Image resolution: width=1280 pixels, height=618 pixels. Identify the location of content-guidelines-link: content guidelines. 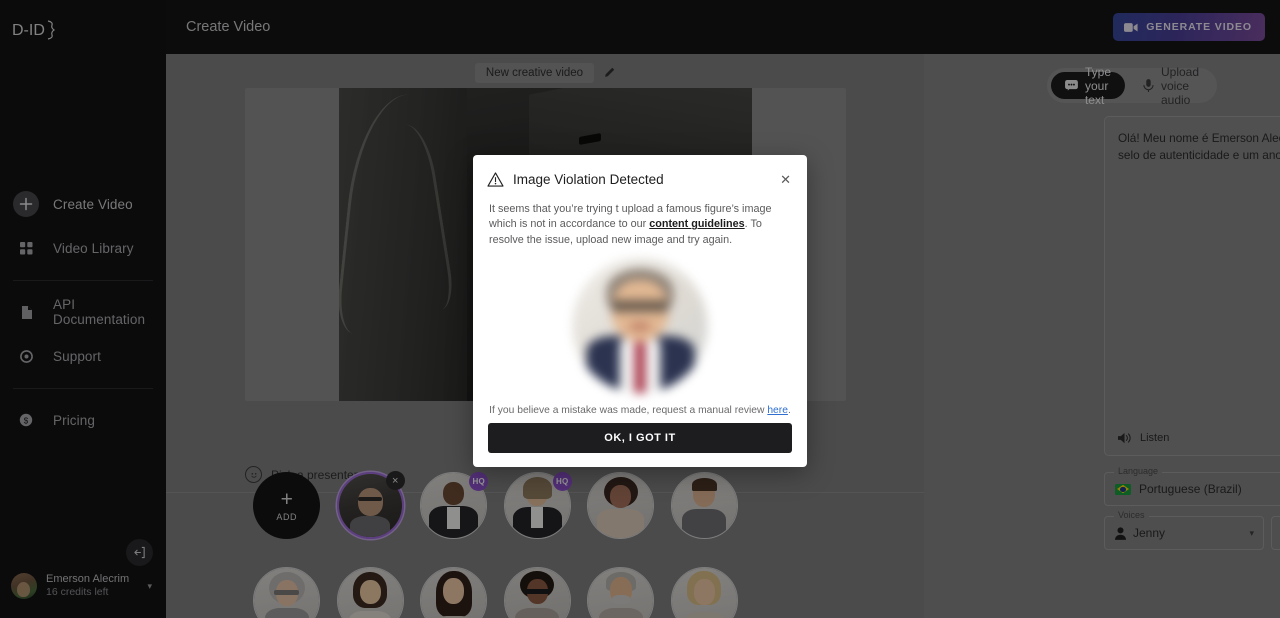
(696, 224).